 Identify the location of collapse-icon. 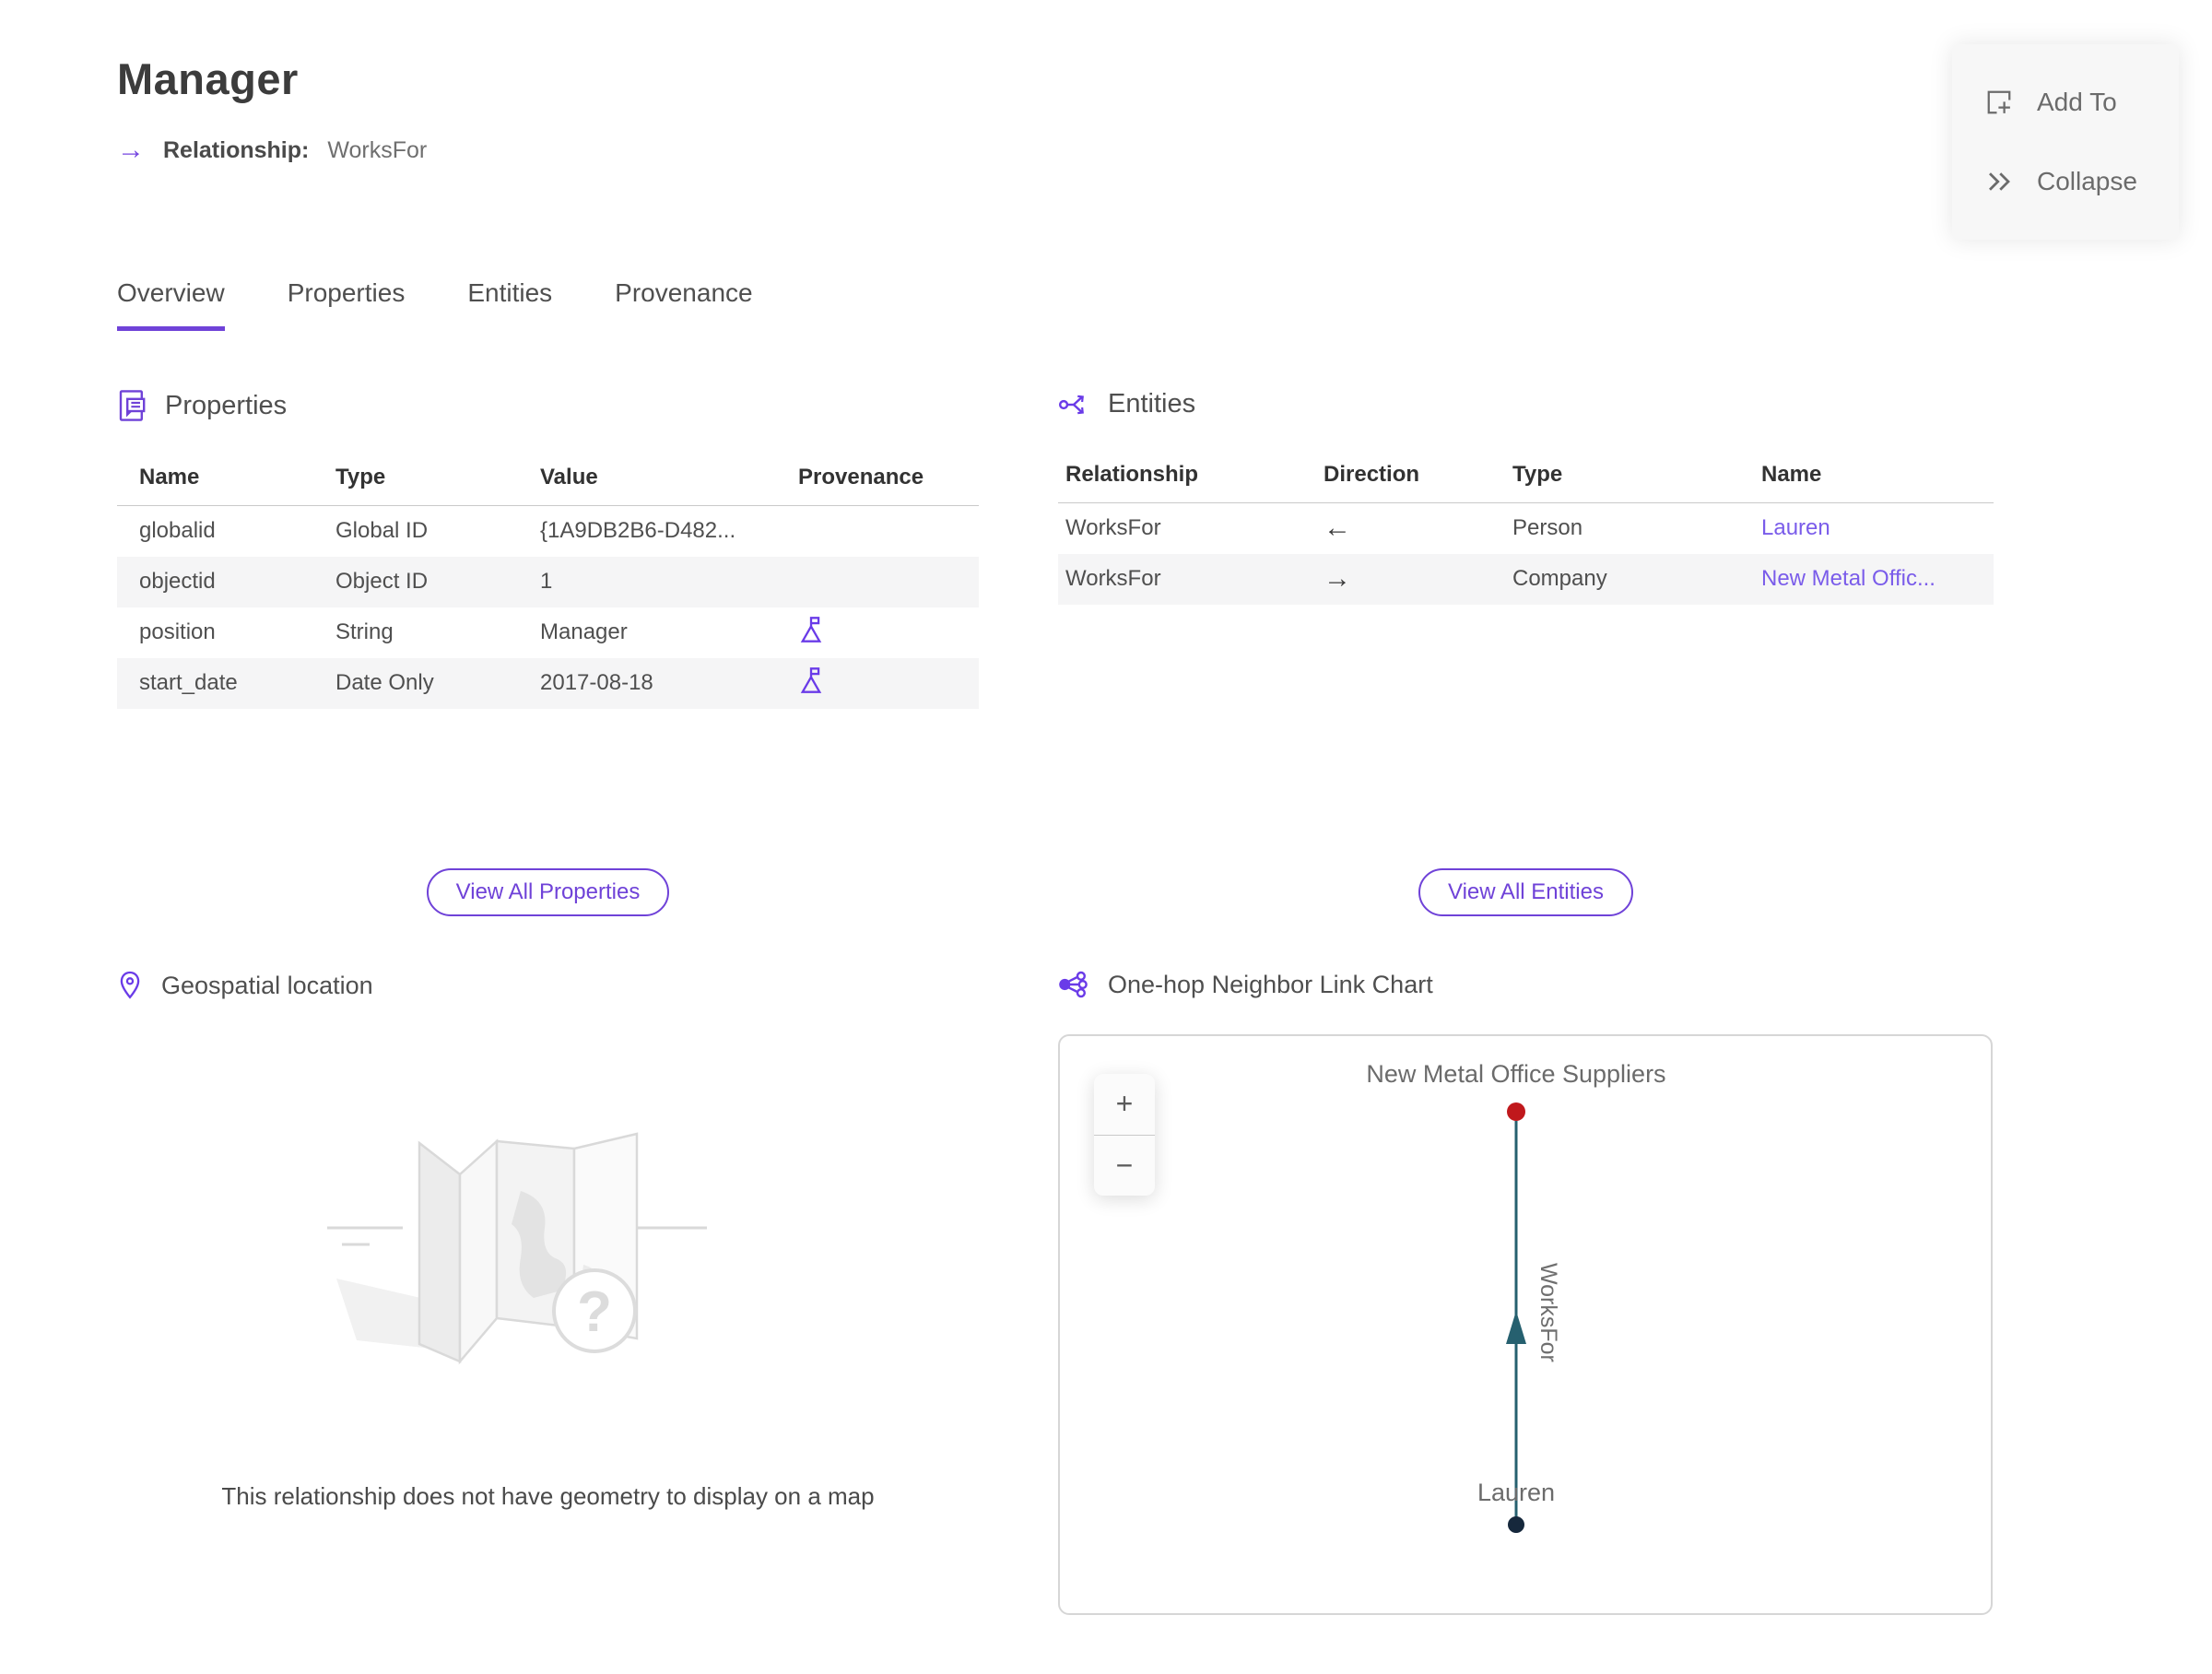
(1999, 182).